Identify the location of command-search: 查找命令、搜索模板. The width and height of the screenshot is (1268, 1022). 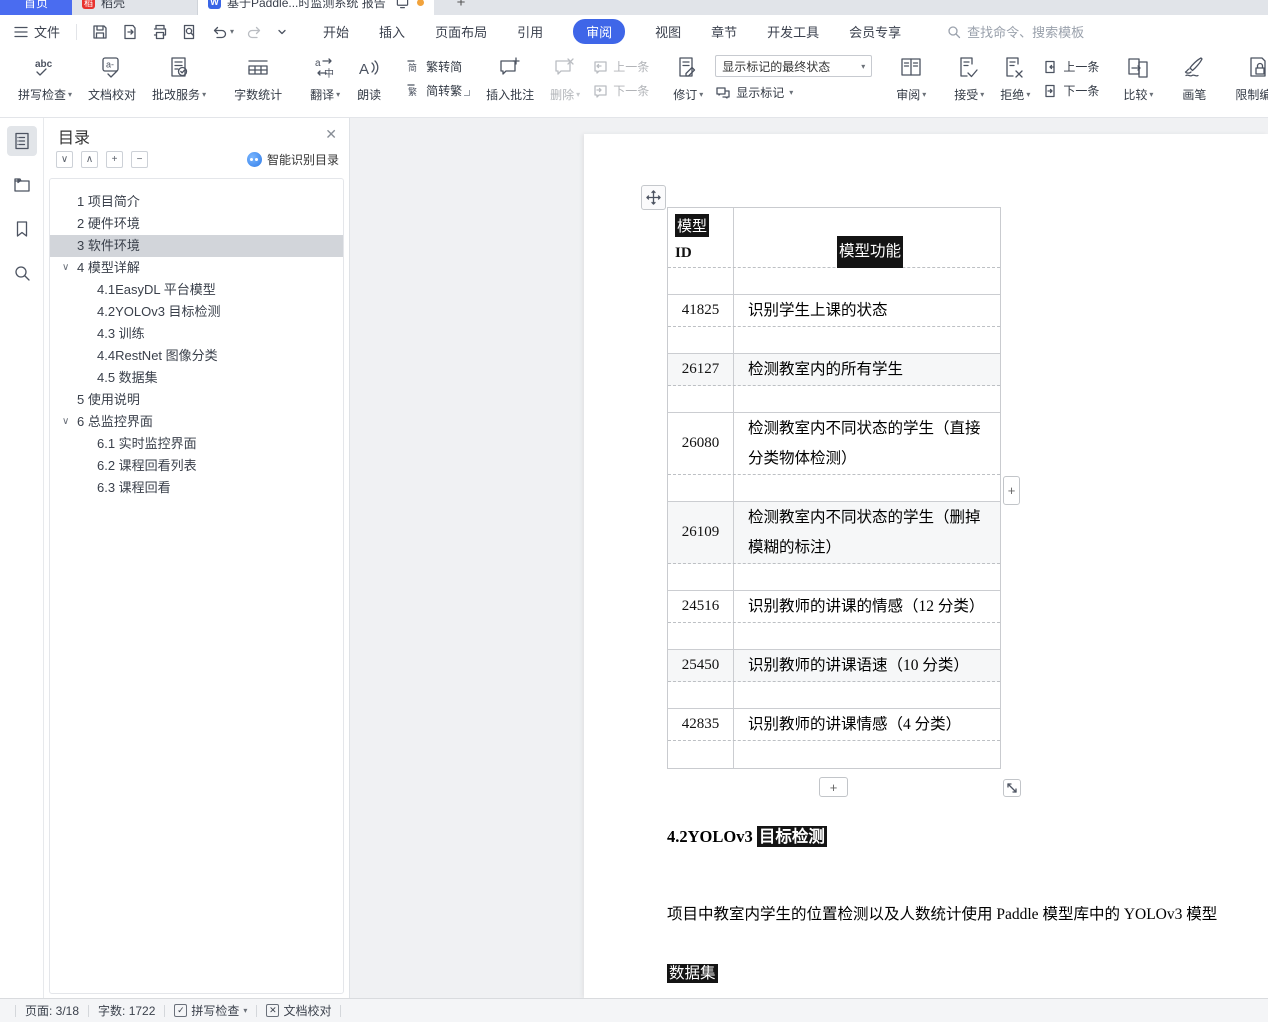
(1015, 31).